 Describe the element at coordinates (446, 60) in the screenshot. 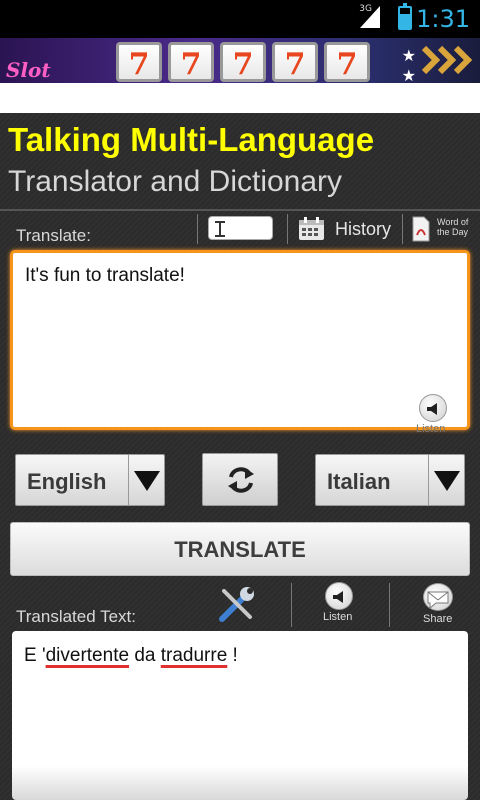

I see `chevron-right-icon` at that location.